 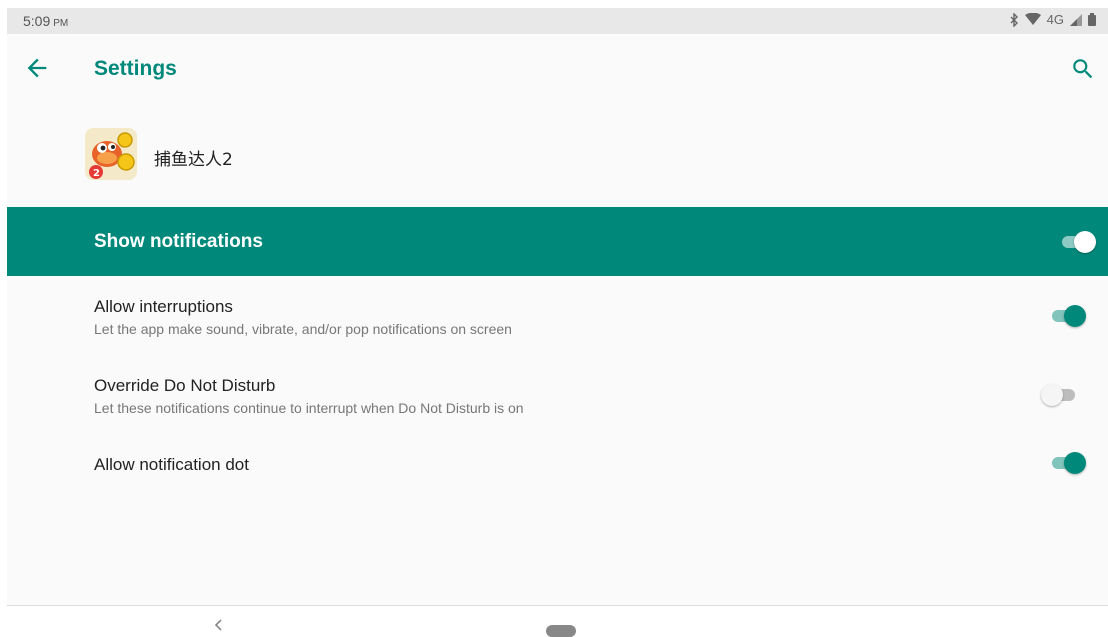 I want to click on chevron-left-icon, so click(x=218, y=625).